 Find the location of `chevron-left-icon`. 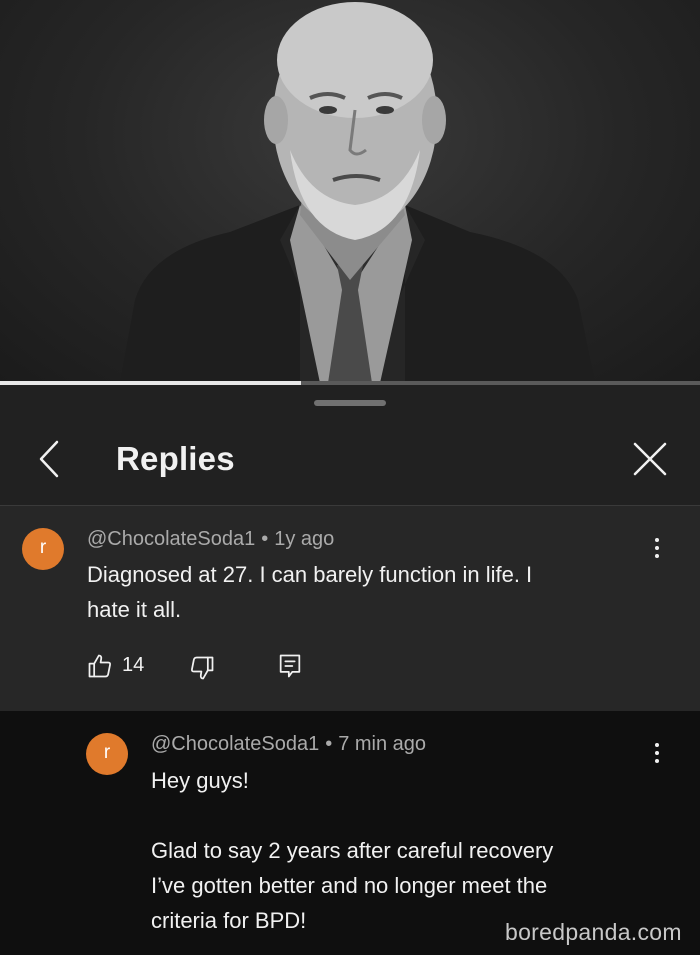

chevron-left-icon is located at coordinates (49, 459).